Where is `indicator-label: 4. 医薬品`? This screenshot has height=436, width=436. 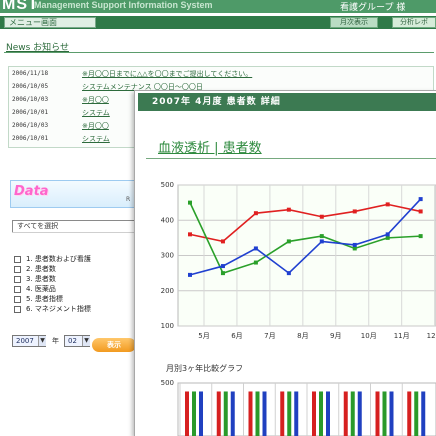
indicator-label: 4. 医薬品 is located at coordinates (41, 289).